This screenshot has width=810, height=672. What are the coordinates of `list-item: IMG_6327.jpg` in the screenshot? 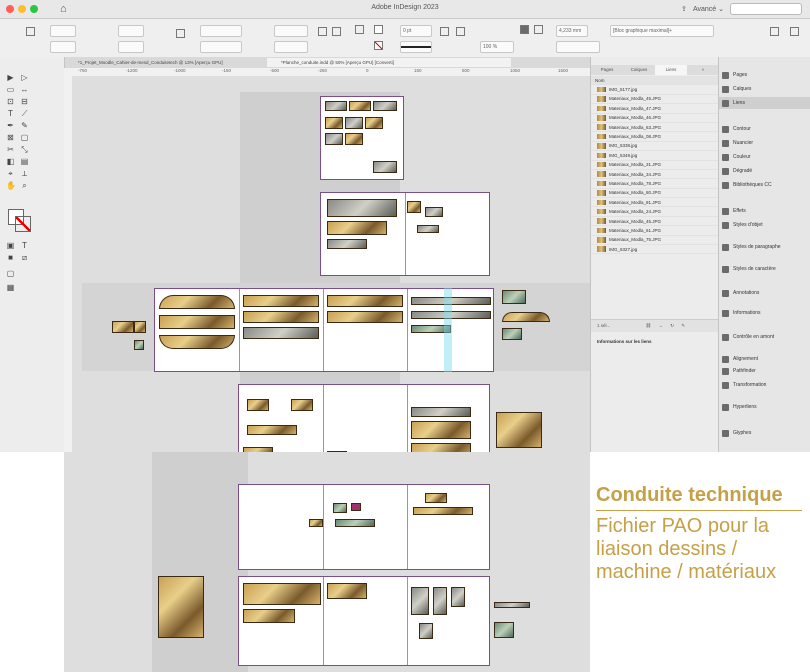 It's located at (655, 250).